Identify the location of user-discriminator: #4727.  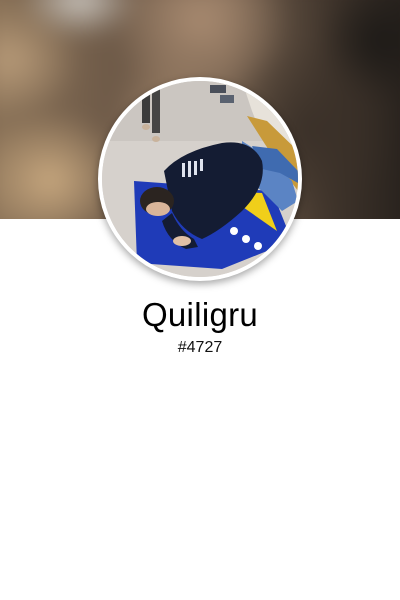
(200, 347).